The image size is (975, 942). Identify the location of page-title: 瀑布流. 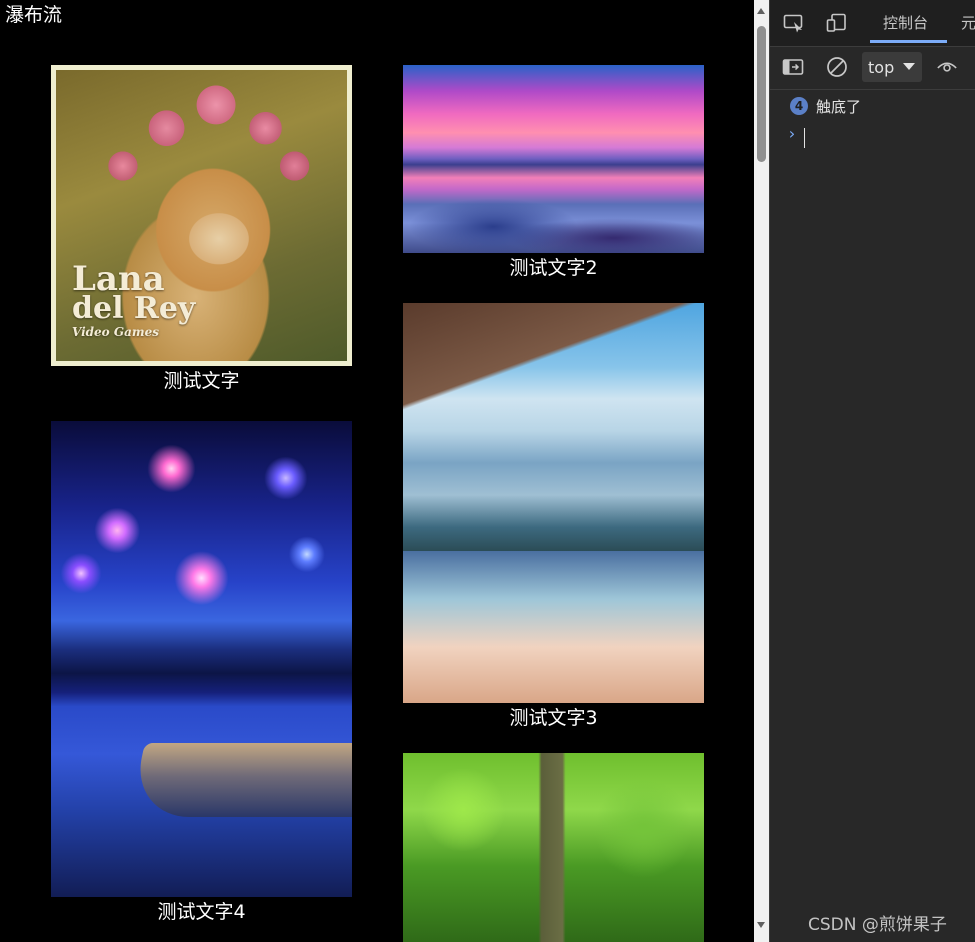
(34, 15).